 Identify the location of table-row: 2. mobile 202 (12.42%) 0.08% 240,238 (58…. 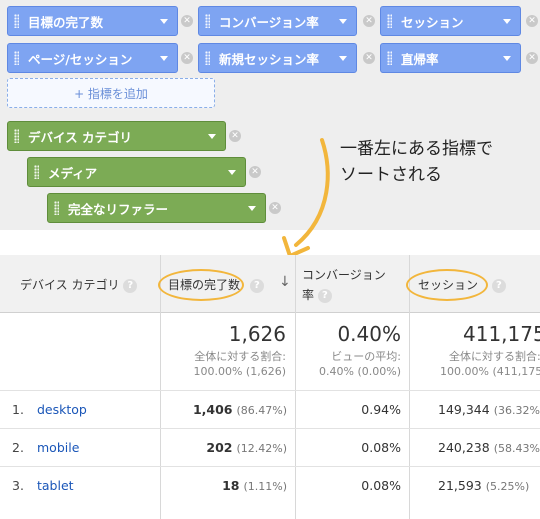
(270, 447).